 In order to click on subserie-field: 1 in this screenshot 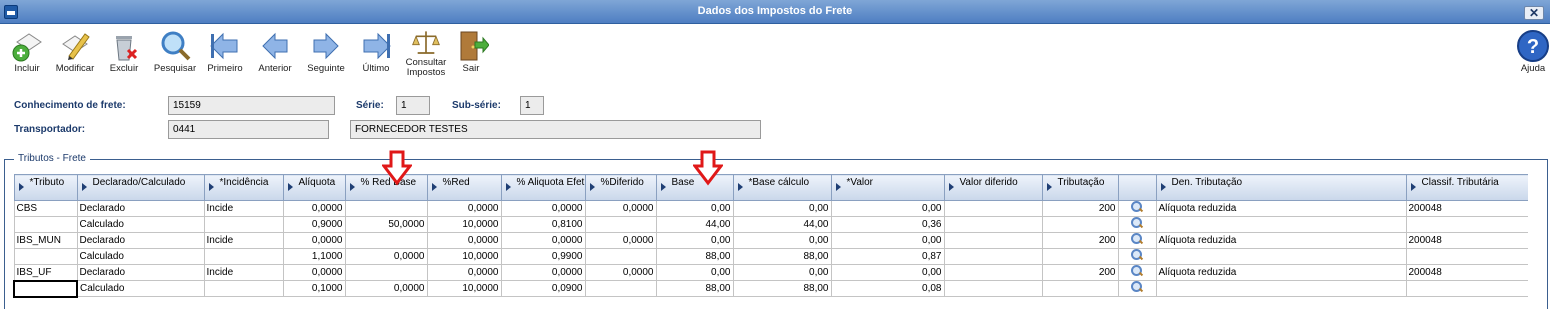, I will do `click(532, 105)`.